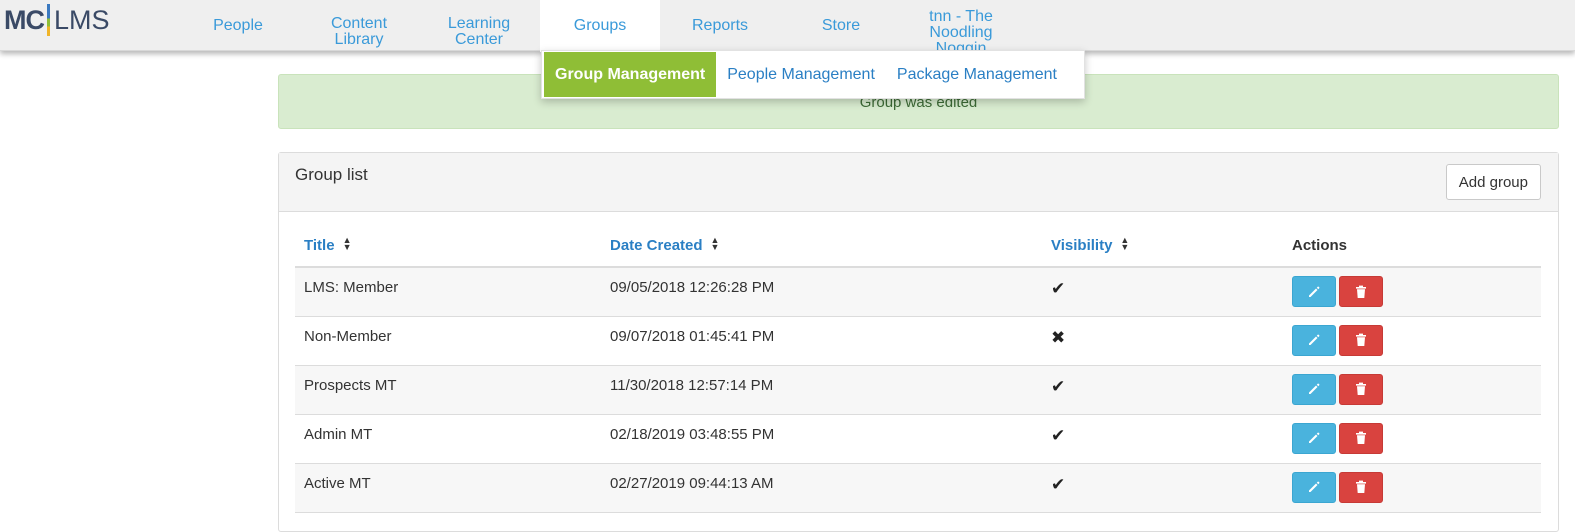  Describe the element at coordinates (331, 174) in the screenshot. I see `panel-title: Group list` at that location.